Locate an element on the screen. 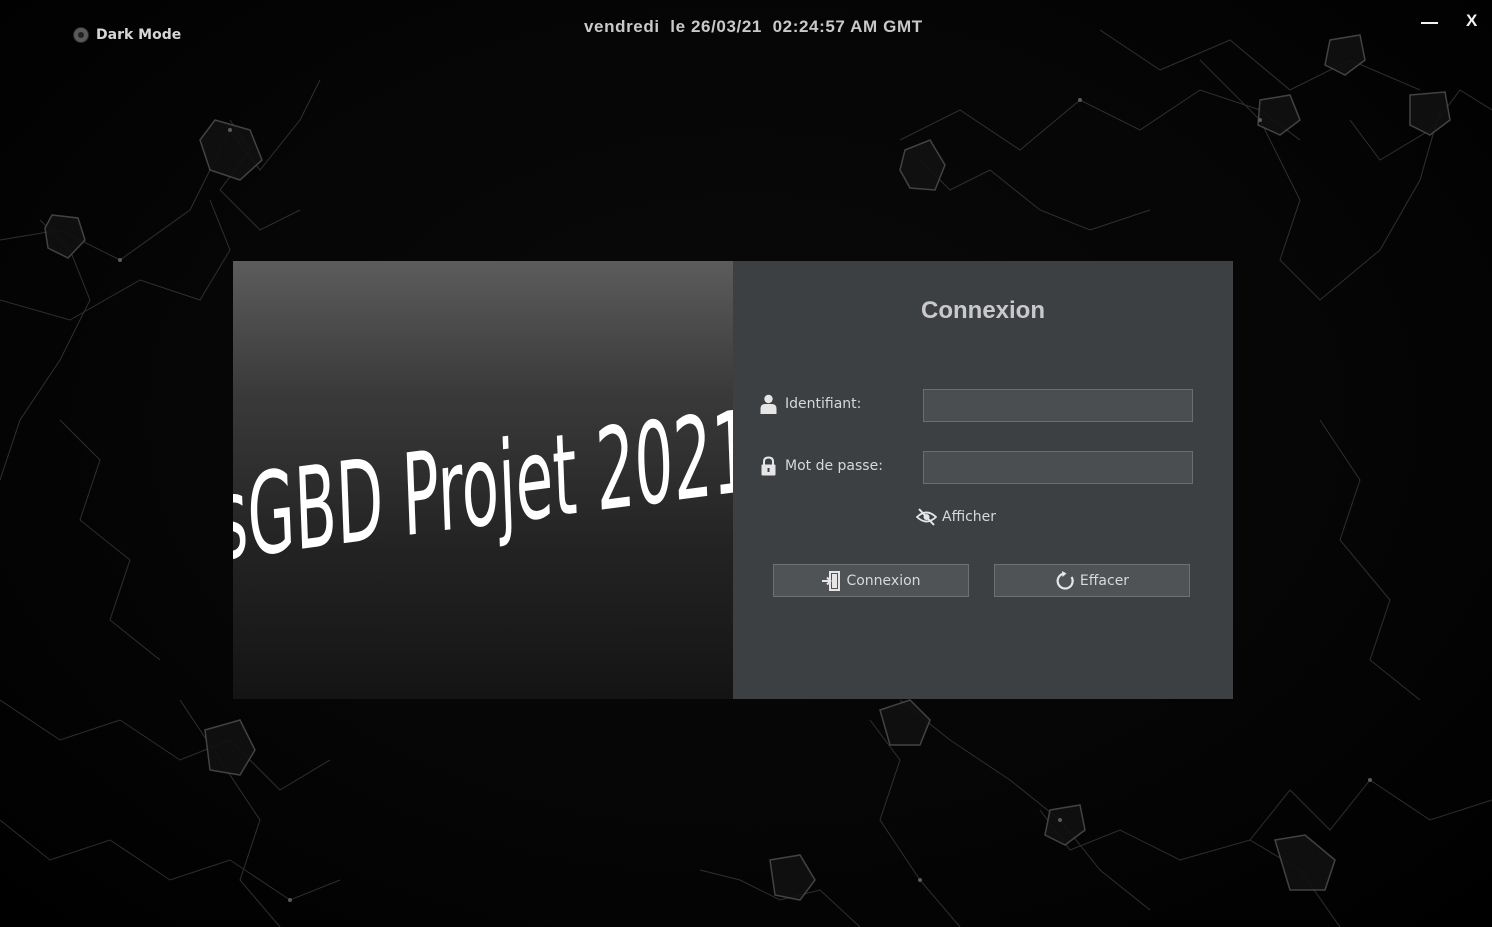 The height and width of the screenshot is (927, 1492). login-title: Connexion is located at coordinates (983, 310).